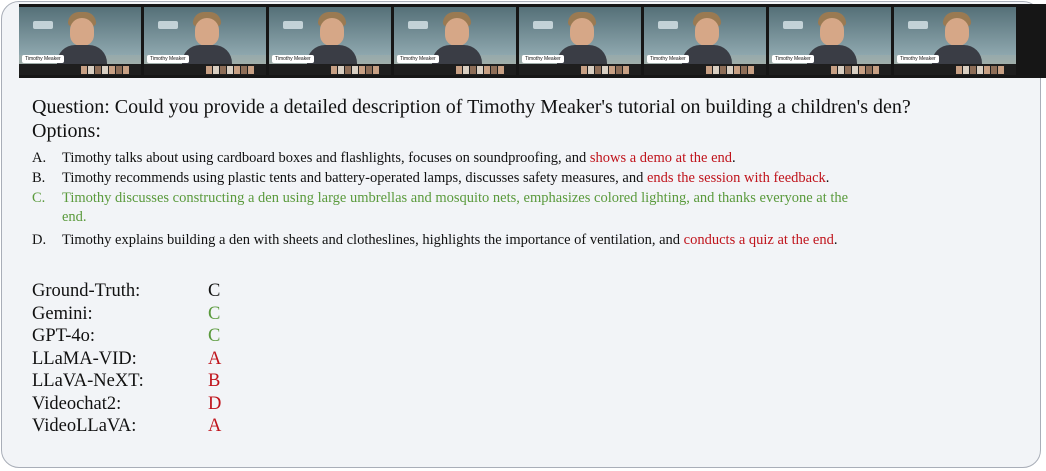 The height and width of the screenshot is (471, 1046). I want to click on option-letter: D., so click(39, 240).